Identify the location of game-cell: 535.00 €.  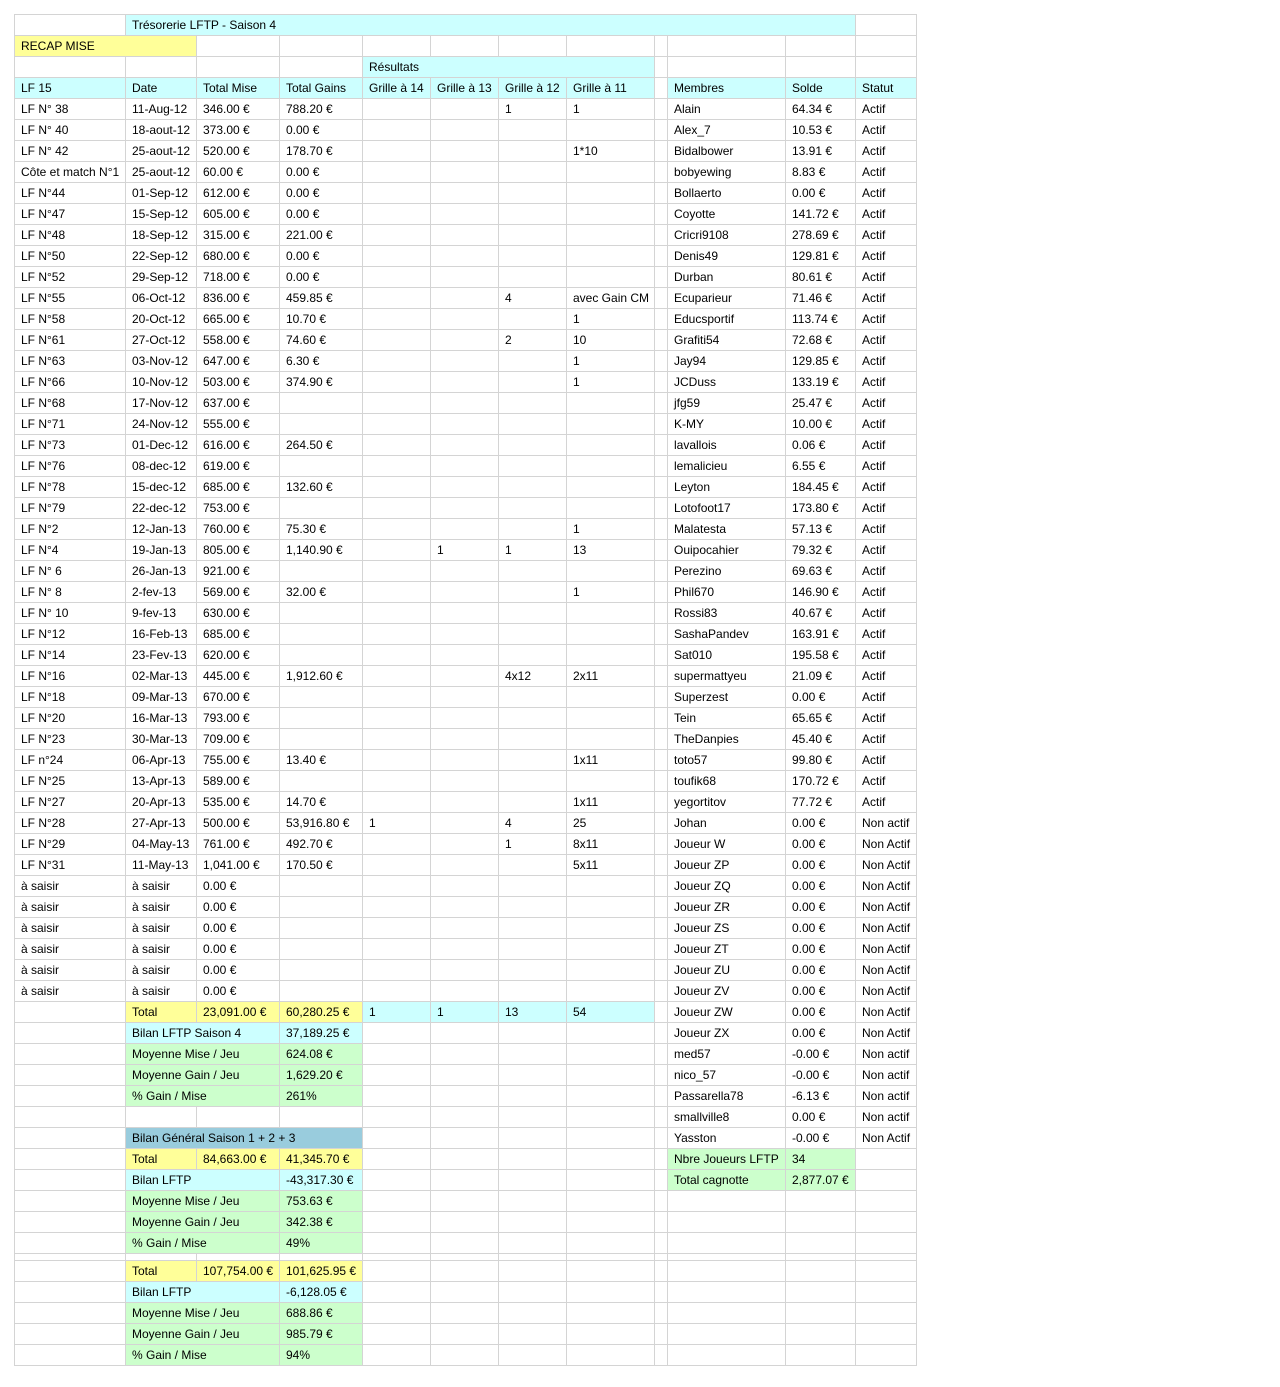
(238, 802).